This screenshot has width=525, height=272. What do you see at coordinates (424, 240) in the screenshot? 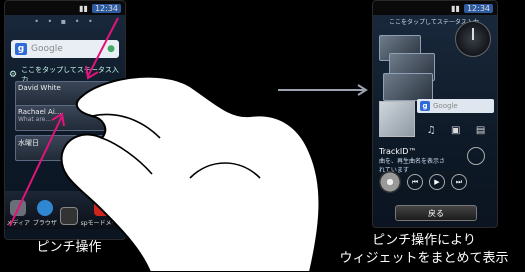
I see `right-caption-line1: ピンチ操作により` at bounding box center [424, 240].